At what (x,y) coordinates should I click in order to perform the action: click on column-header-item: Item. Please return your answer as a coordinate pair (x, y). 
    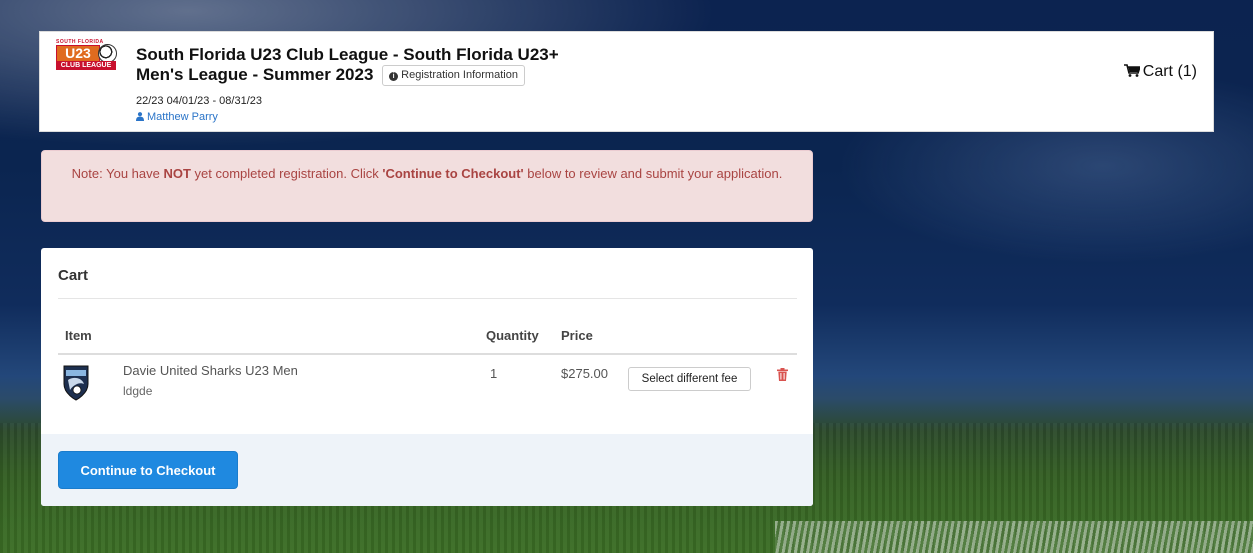
    Looking at the image, I should click on (78, 335).